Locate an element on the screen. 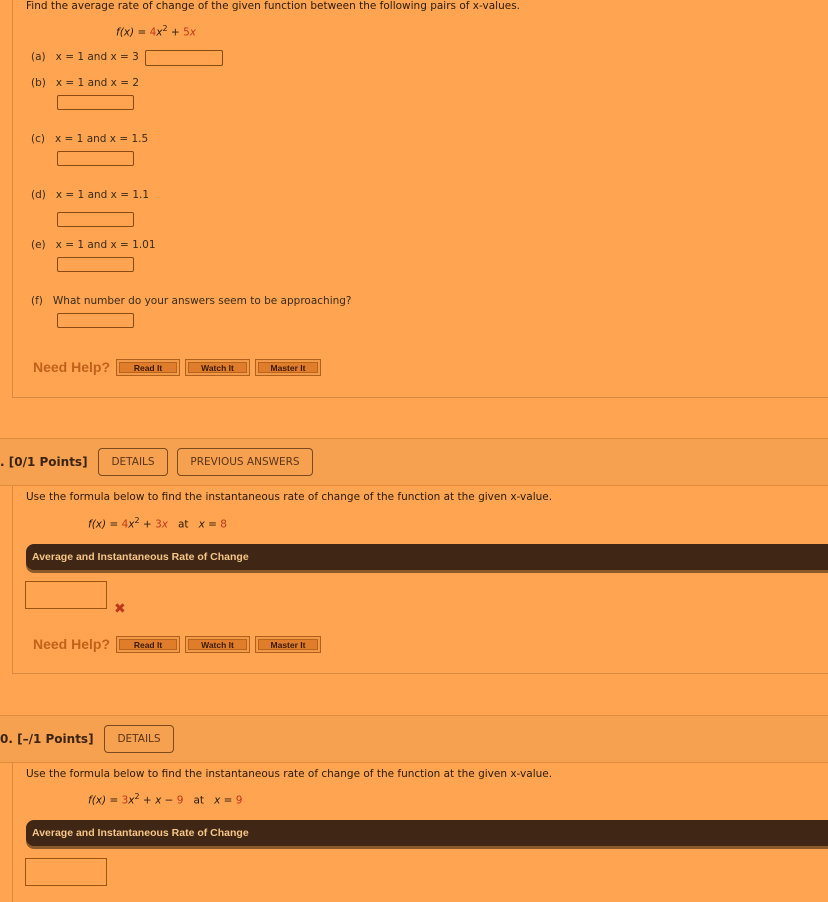 The width and height of the screenshot is (828, 902). part-letter: (b) is located at coordinates (38, 83).